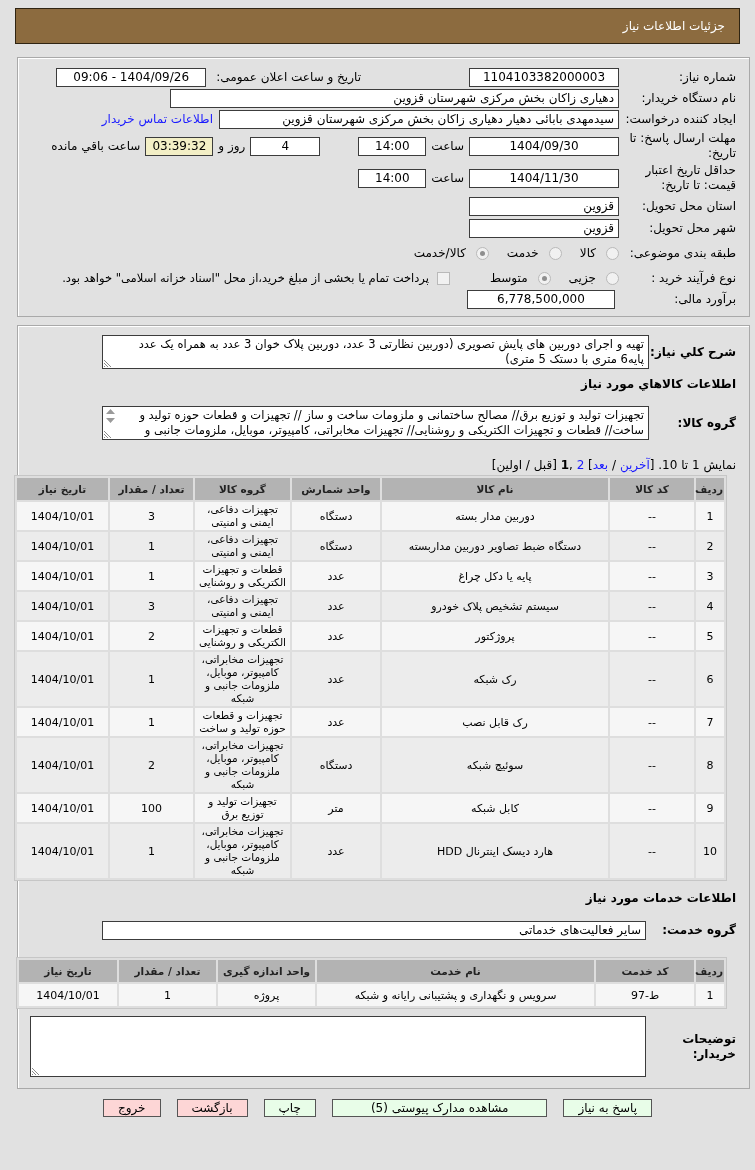 This screenshot has width=755, height=1170. I want to click on column-header: تاریخ نیاز, so click(62, 489).